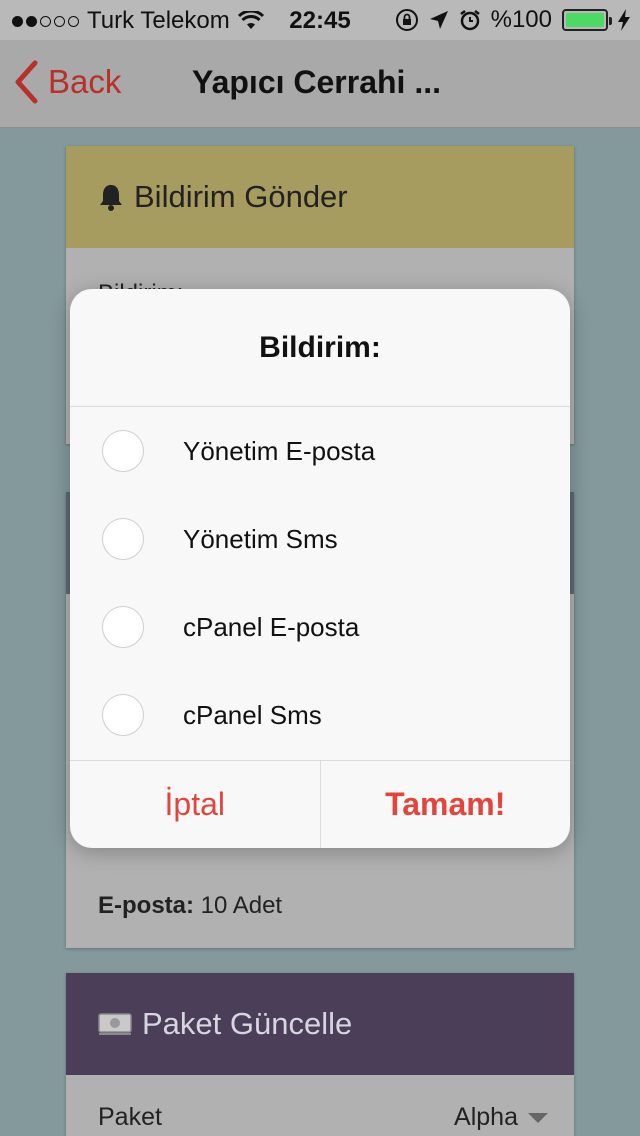 This screenshot has width=640, height=1136. I want to click on email-quota-row: E-posta: 10 Adet, so click(190, 906).